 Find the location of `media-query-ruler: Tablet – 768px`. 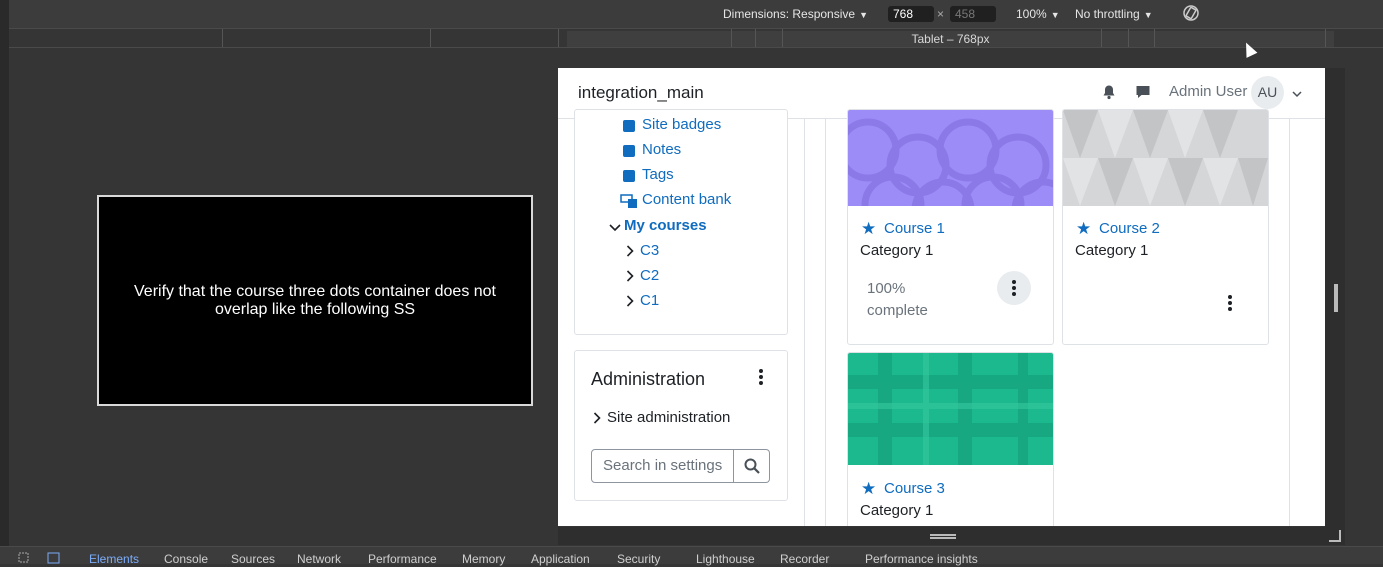

media-query-ruler: Tablet – 768px is located at coordinates (696, 38).